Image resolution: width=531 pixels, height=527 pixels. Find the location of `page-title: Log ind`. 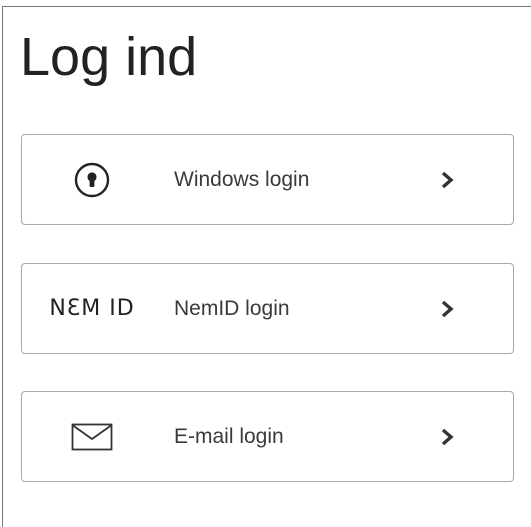

page-title: Log ind is located at coordinates (109, 57).